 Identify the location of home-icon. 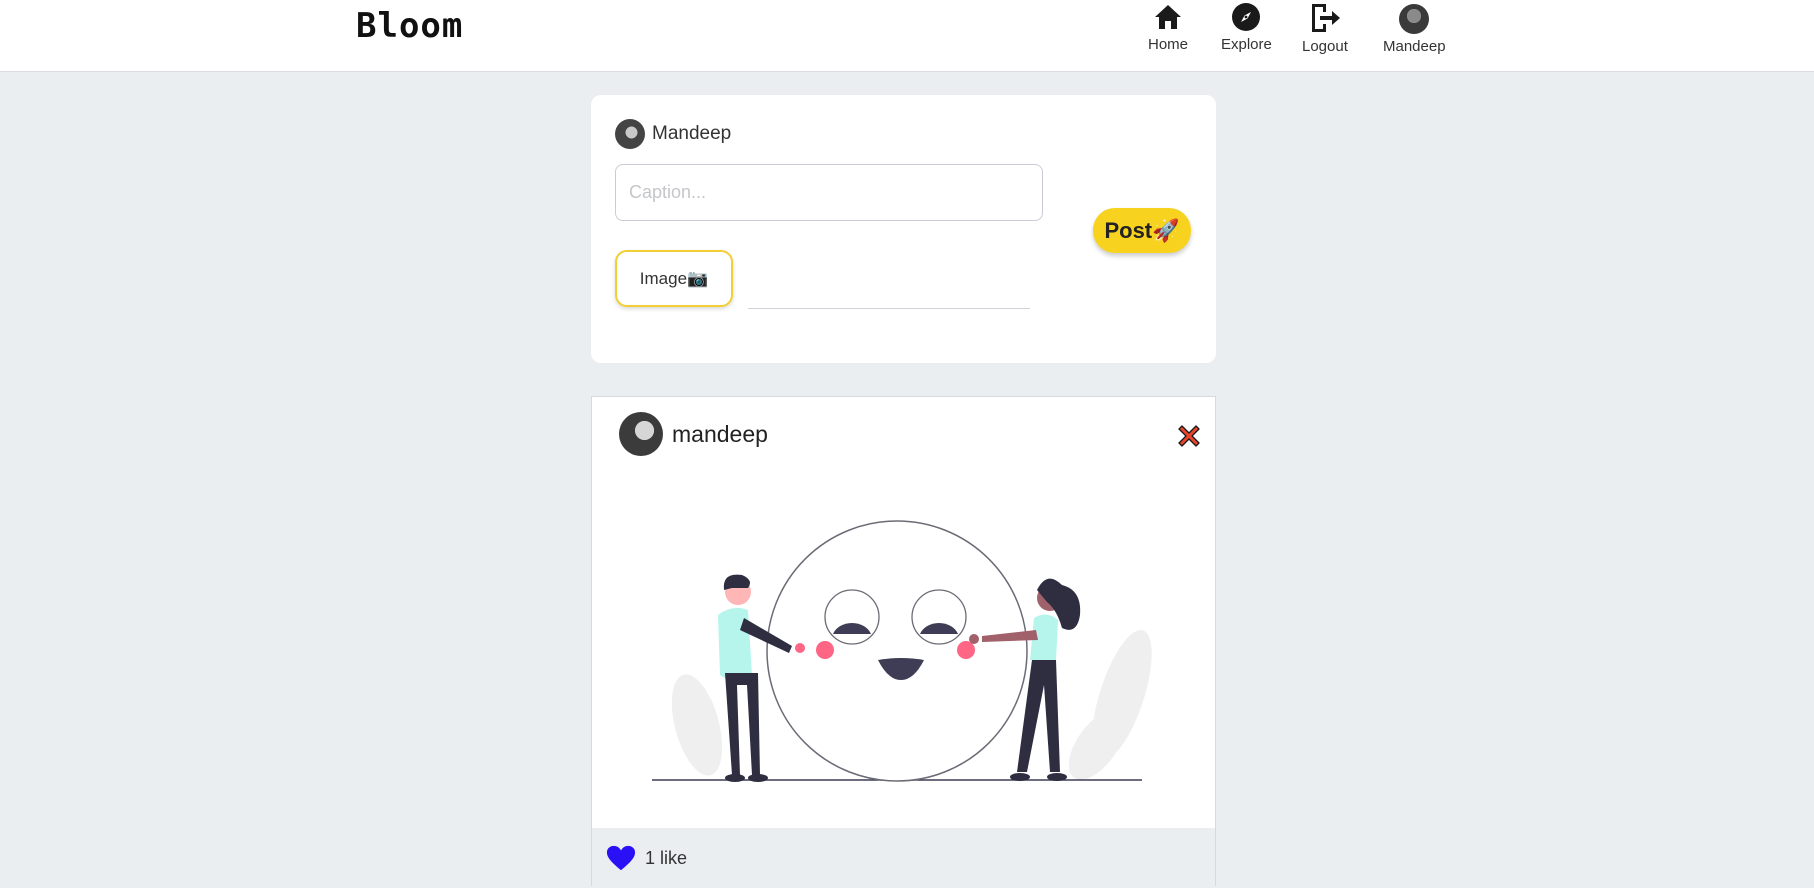
(1168, 17).